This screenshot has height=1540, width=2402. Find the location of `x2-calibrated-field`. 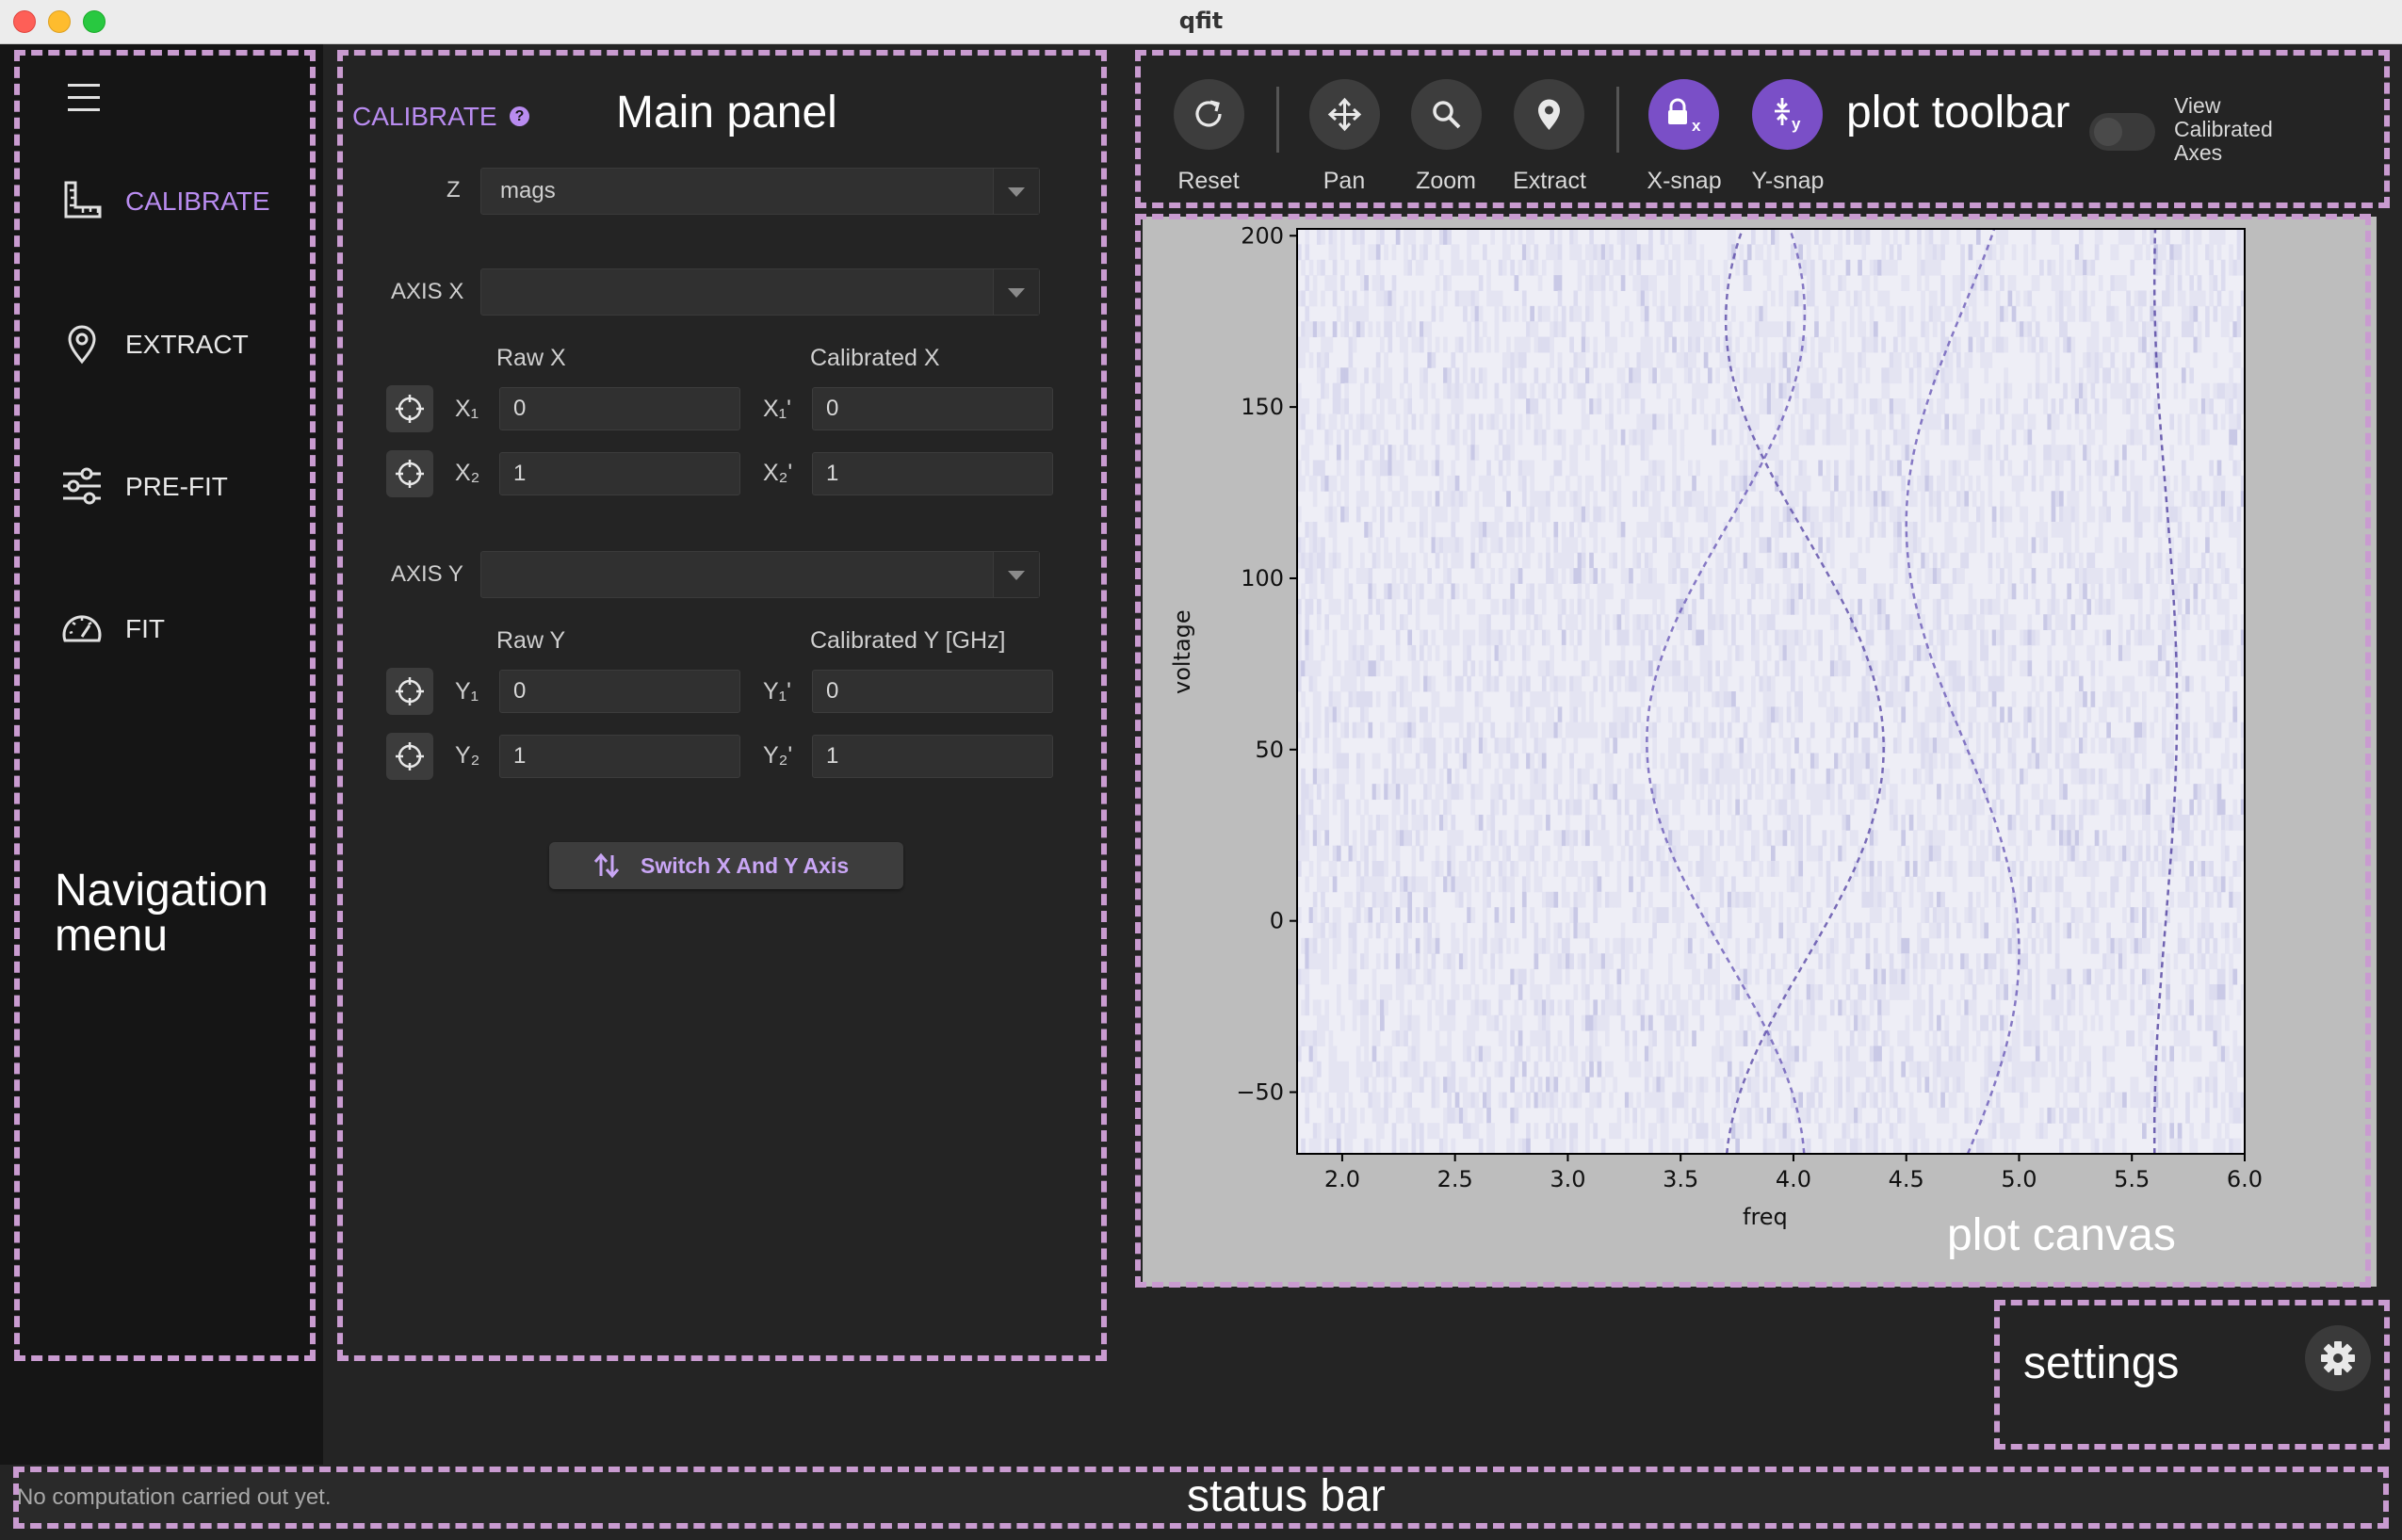

x2-calibrated-field is located at coordinates (932, 474).